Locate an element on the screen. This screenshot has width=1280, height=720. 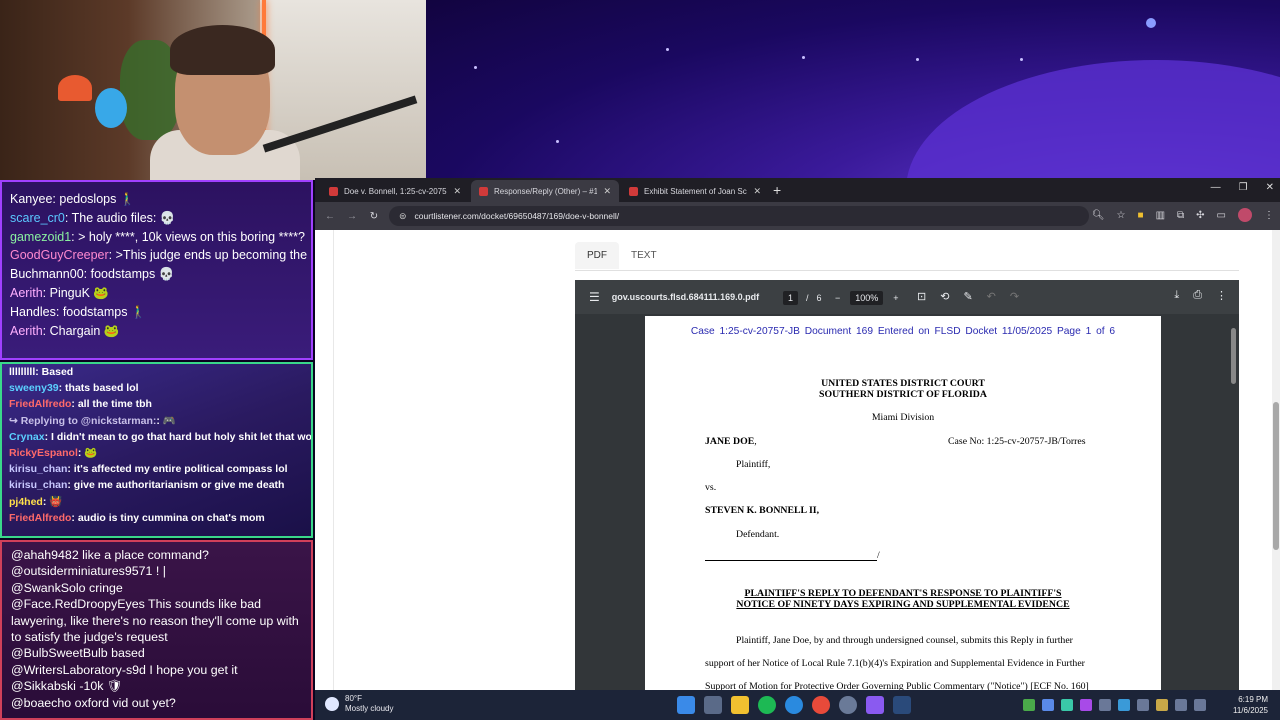
defendant-name: STEVEN K. BONNELL II, is located at coordinates (762, 510).